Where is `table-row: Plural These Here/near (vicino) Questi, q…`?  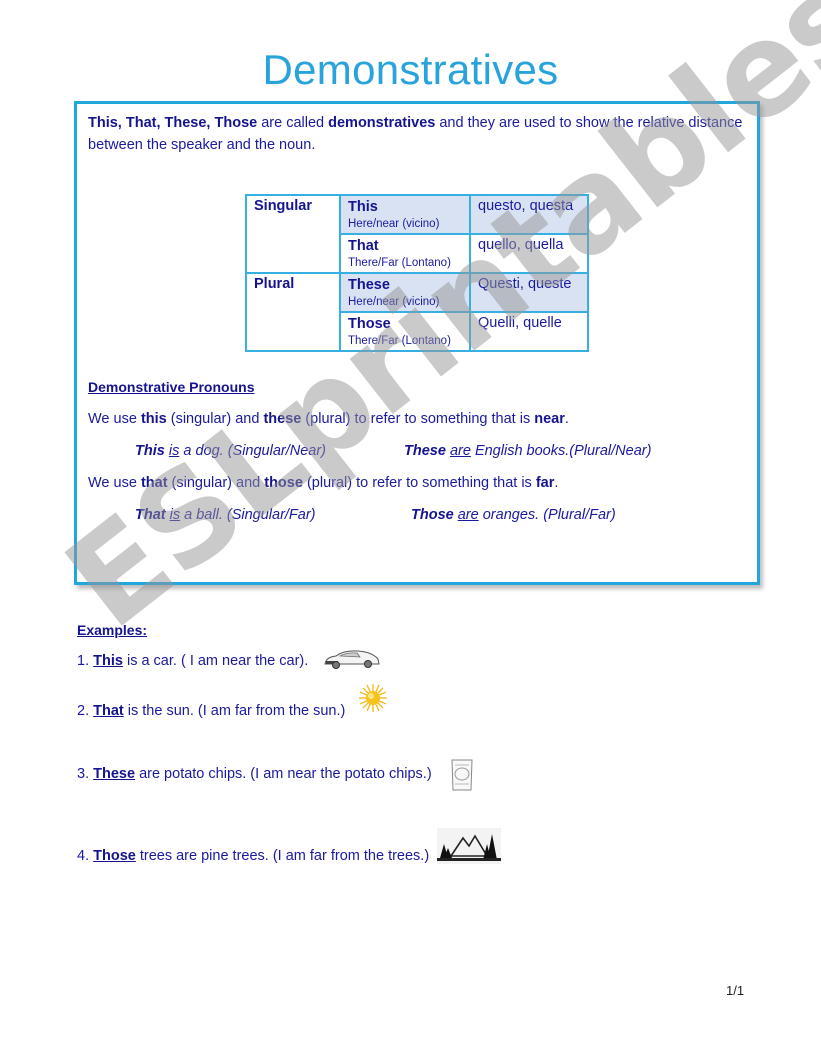
table-row: Plural These Here/near (vicino) Questi, q… is located at coordinates (417, 312).